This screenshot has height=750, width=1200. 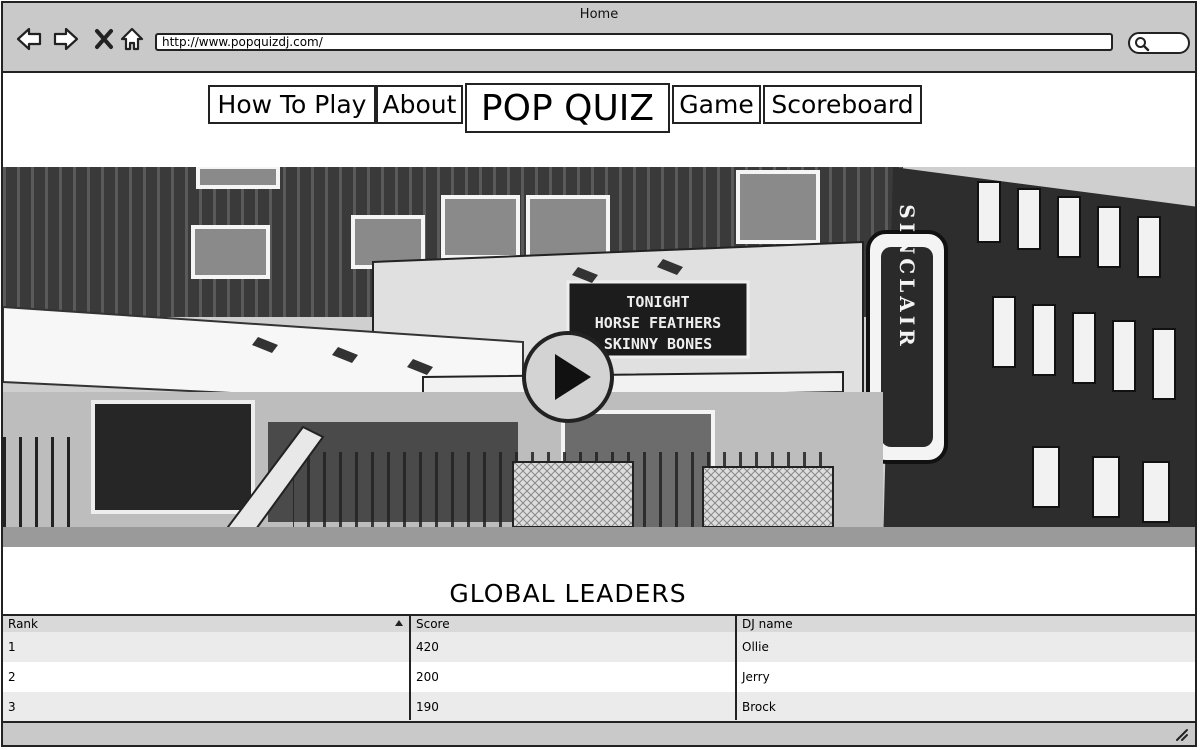 I want to click on status-bar, so click(x=599, y=733).